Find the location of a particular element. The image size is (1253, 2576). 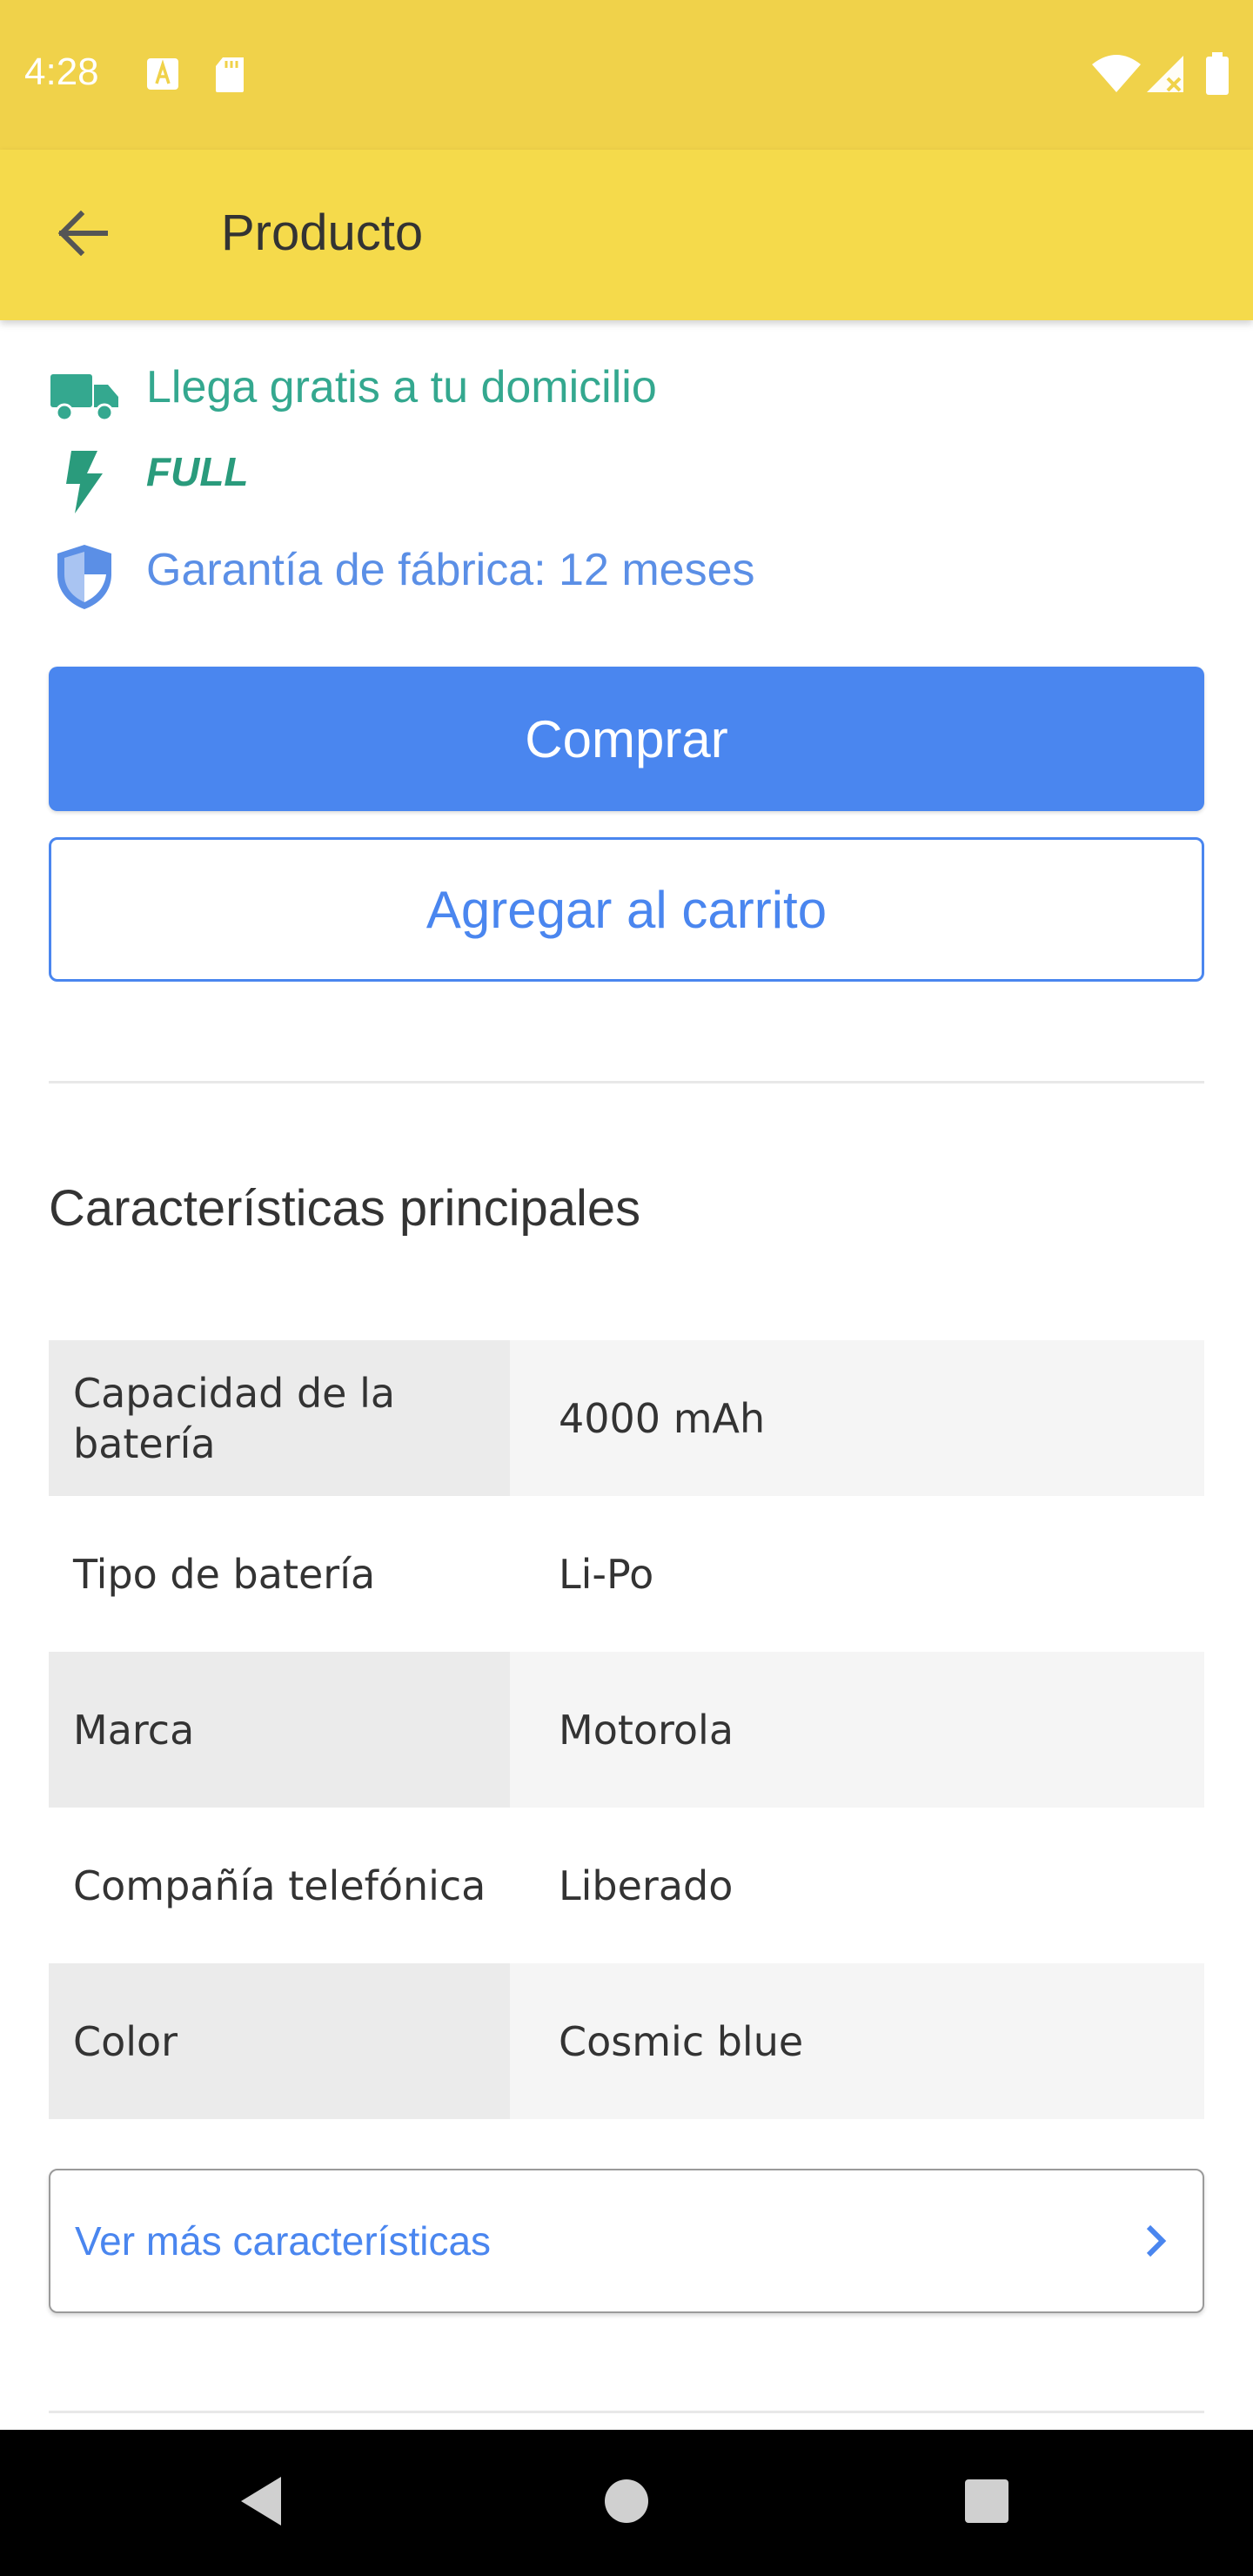

back-button is located at coordinates (81, 234).